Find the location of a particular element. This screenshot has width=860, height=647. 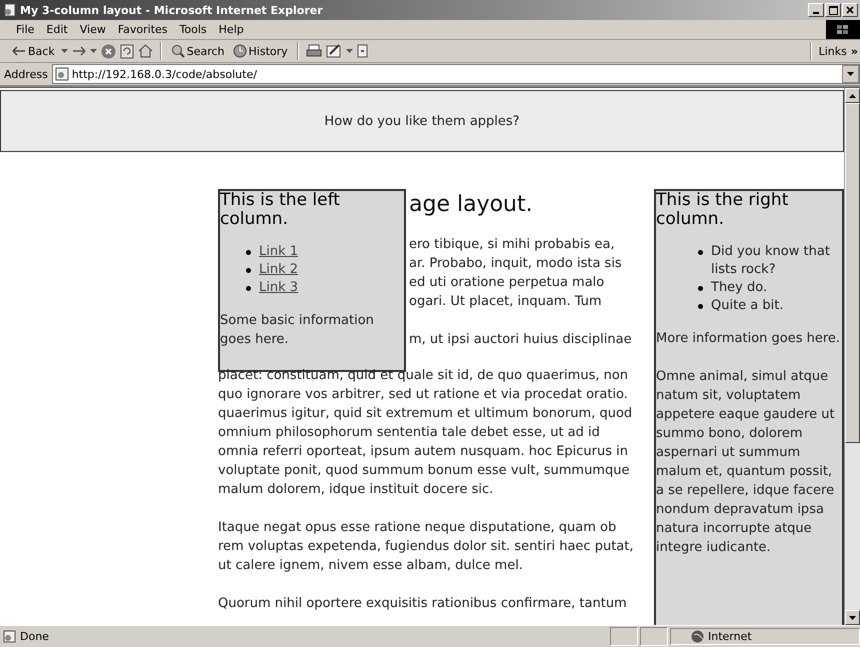

down-arrow-icon is located at coordinates (852, 618).